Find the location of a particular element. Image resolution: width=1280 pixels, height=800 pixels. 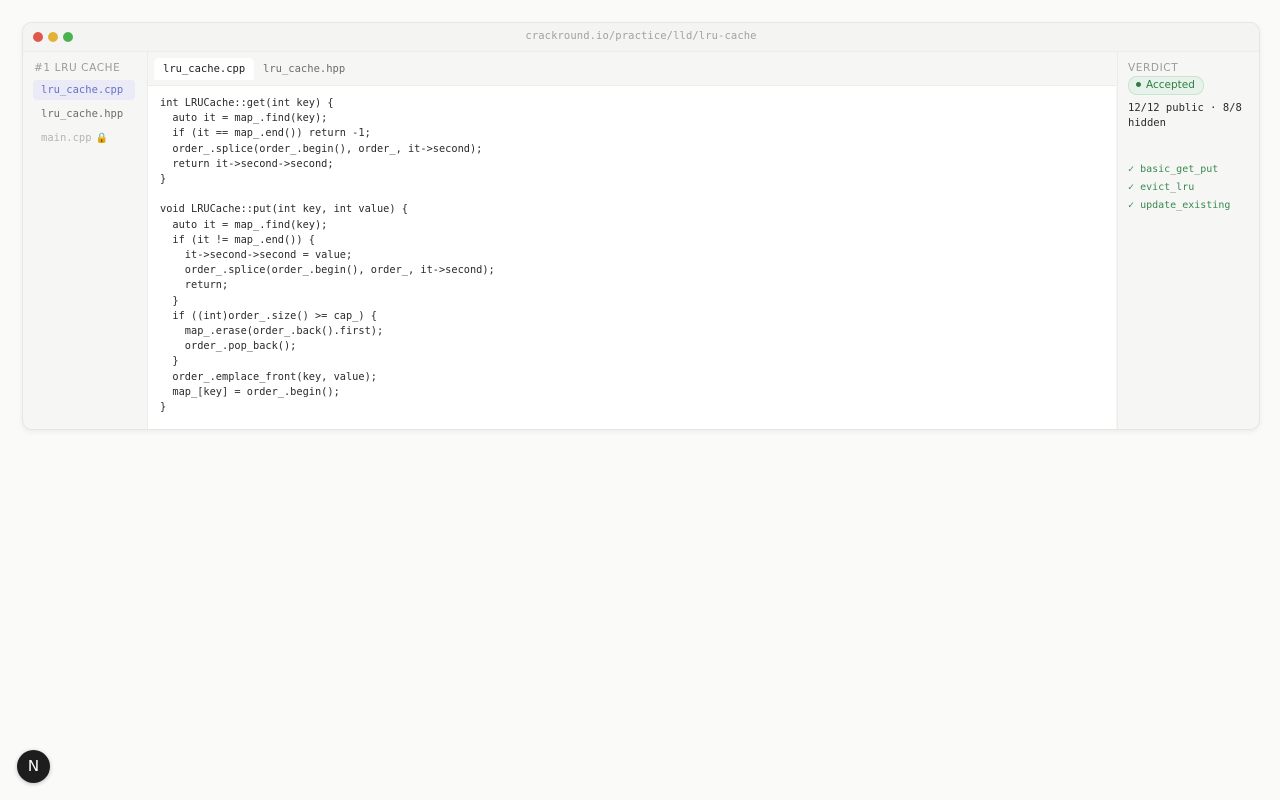

sidebar-item-lru-cache-cpp: lru_cache.cpp is located at coordinates (84, 90).